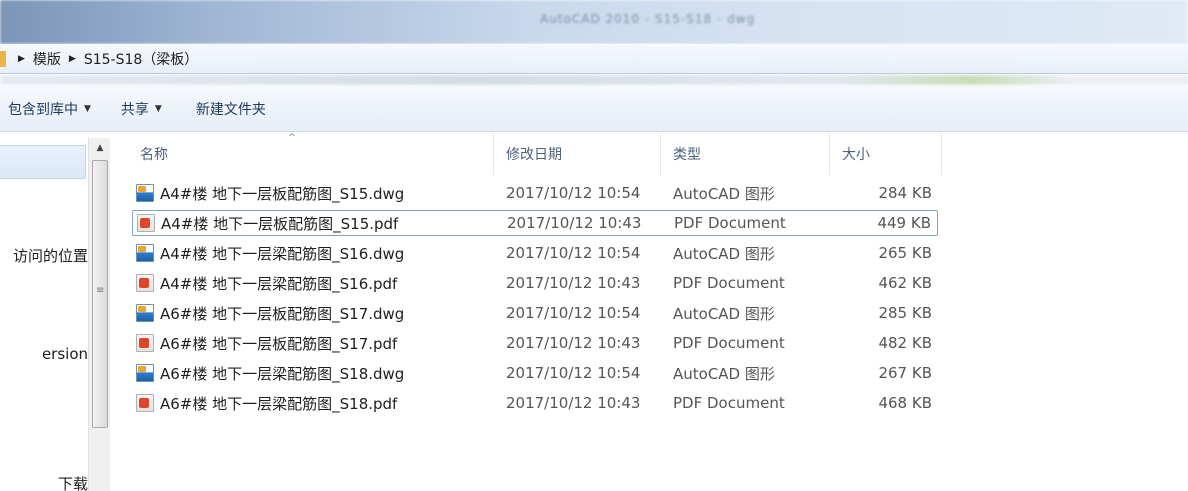 The width and height of the screenshot is (1188, 491). I want to click on file-size: 468 KB, so click(905, 403).